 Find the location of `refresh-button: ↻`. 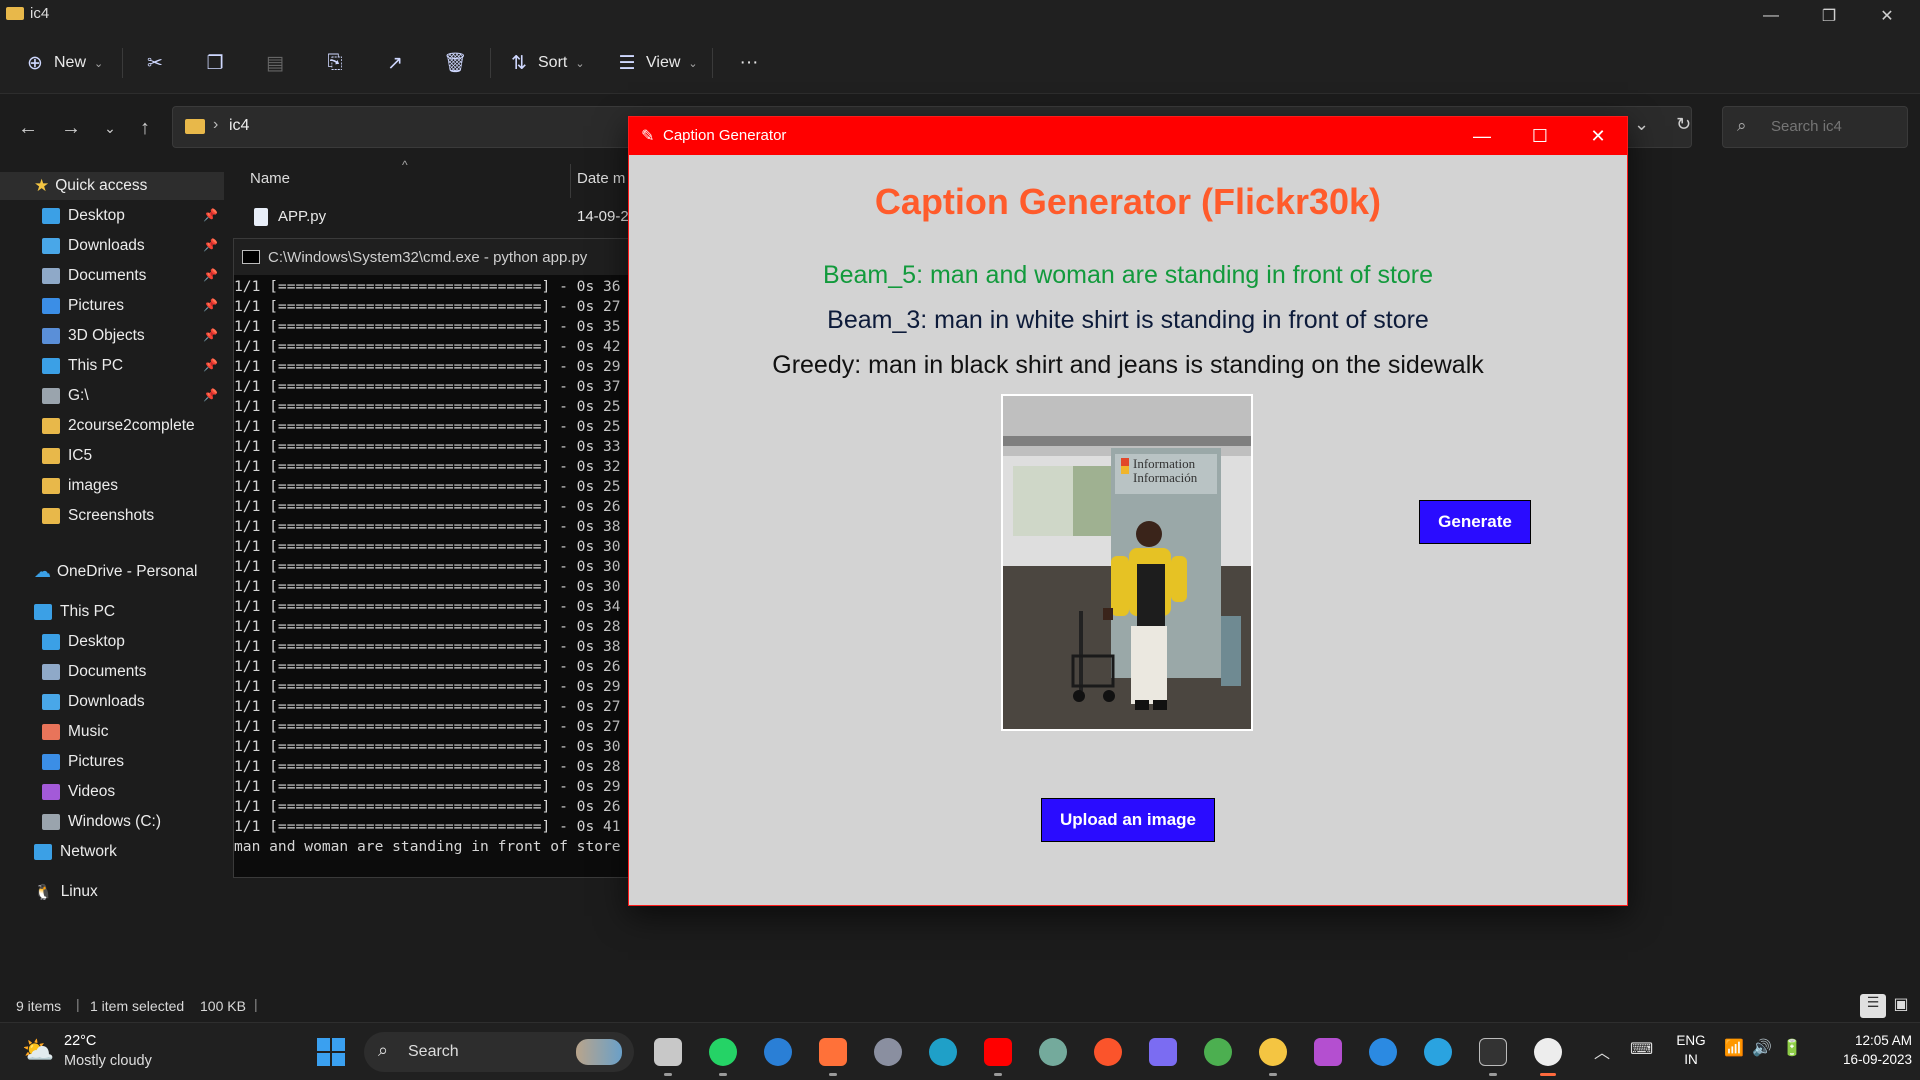

refresh-button: ↻ is located at coordinates (1683, 124).